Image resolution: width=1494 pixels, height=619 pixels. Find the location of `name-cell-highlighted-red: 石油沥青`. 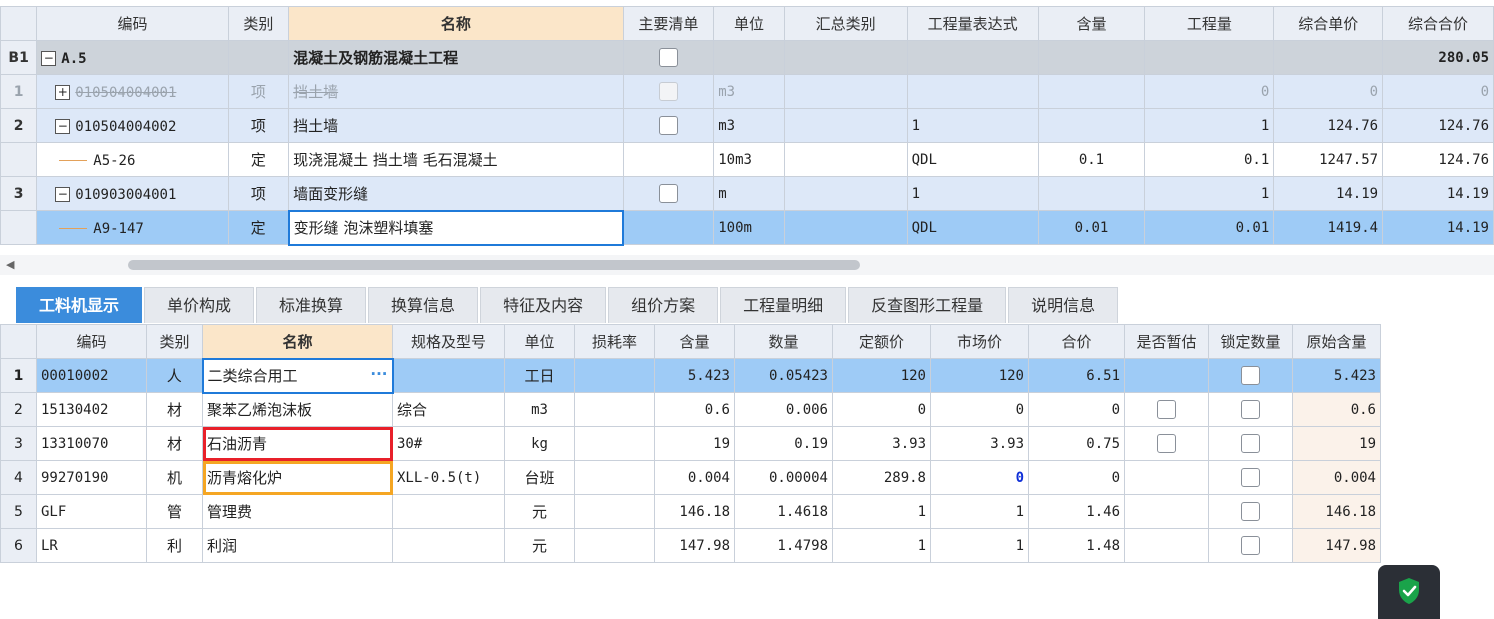

name-cell-highlighted-red: 石油沥青 is located at coordinates (297, 443).